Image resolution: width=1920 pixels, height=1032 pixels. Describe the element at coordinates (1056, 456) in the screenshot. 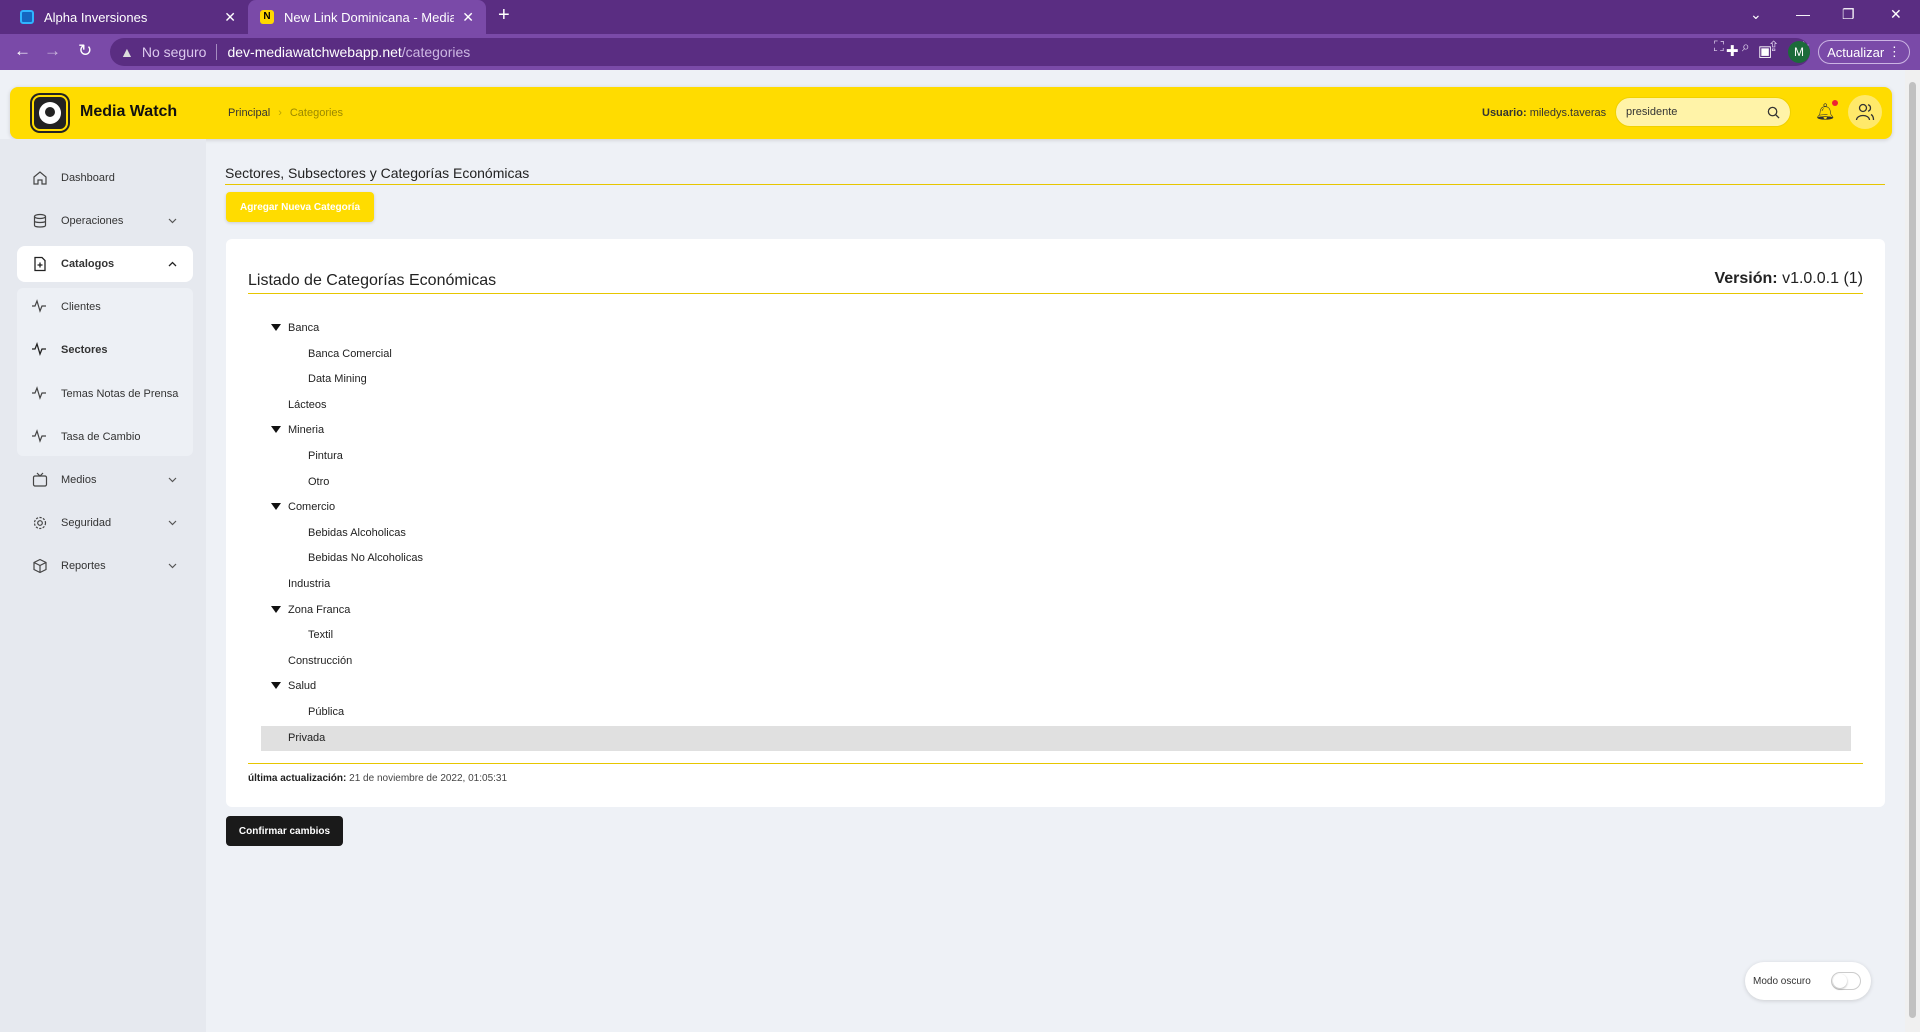

I see `tree-subcategory-node: Pintura` at that location.